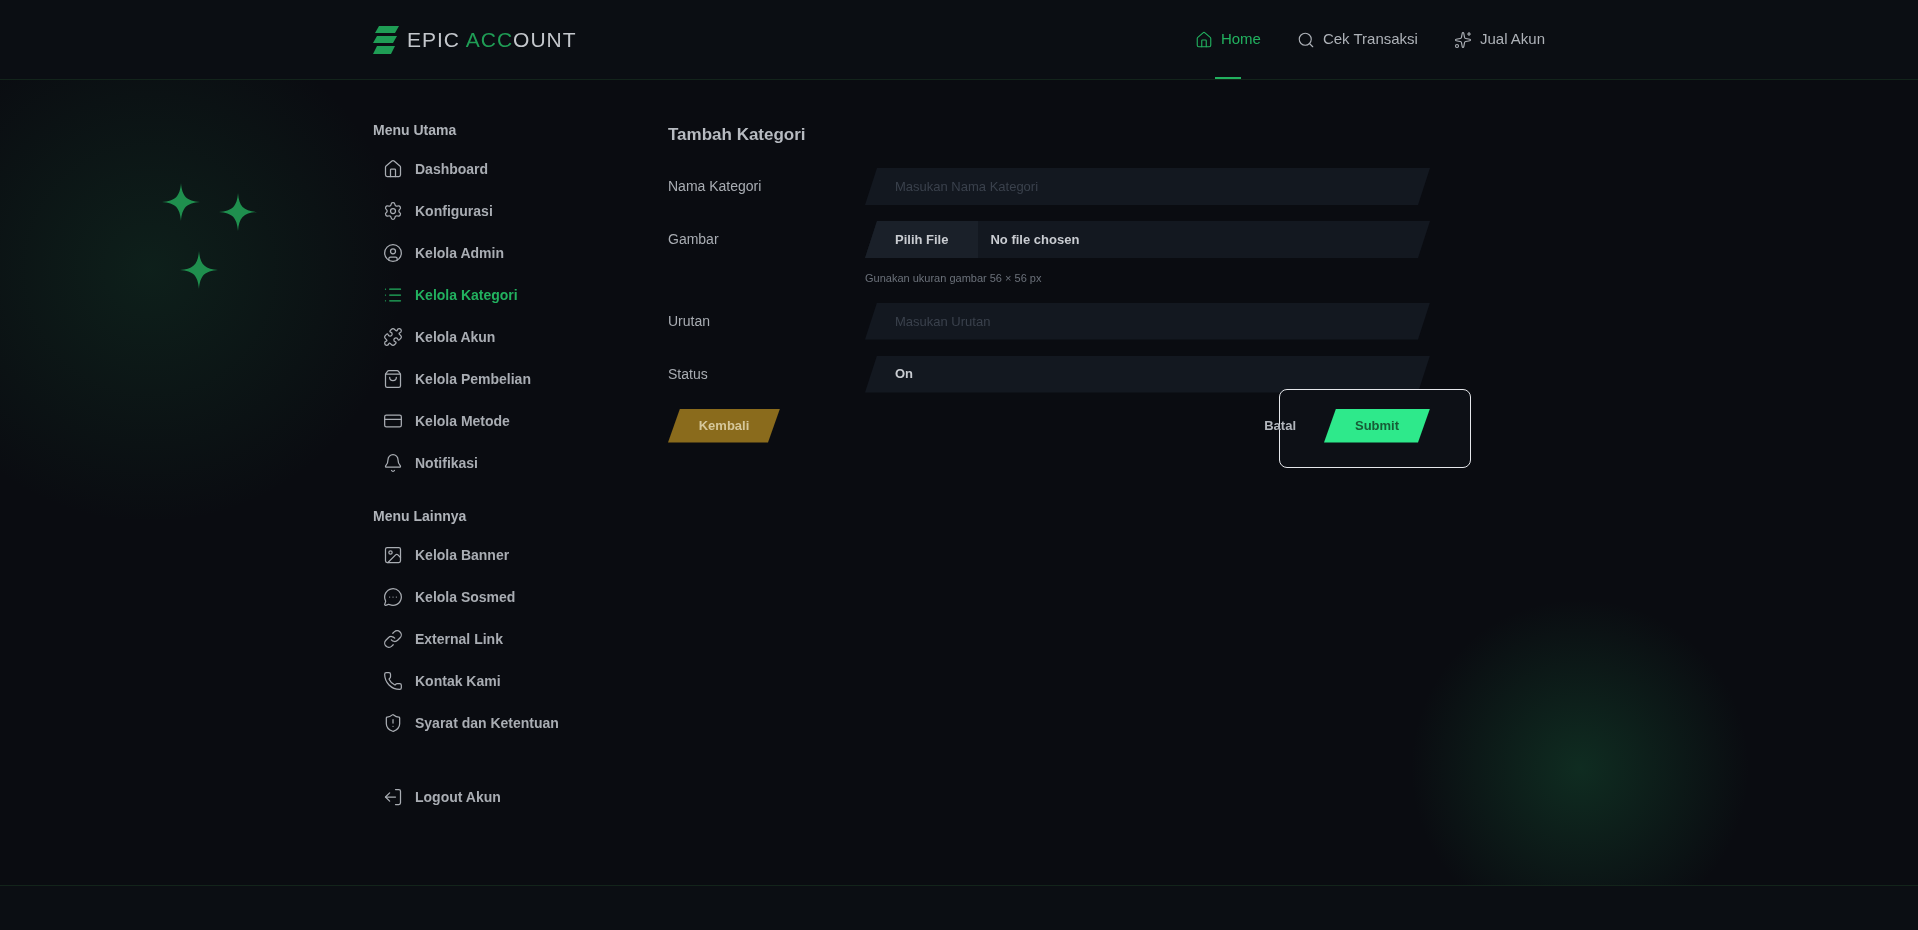  What do you see at coordinates (1357, 39) in the screenshot?
I see `nav-link: Cek Transaksi` at bounding box center [1357, 39].